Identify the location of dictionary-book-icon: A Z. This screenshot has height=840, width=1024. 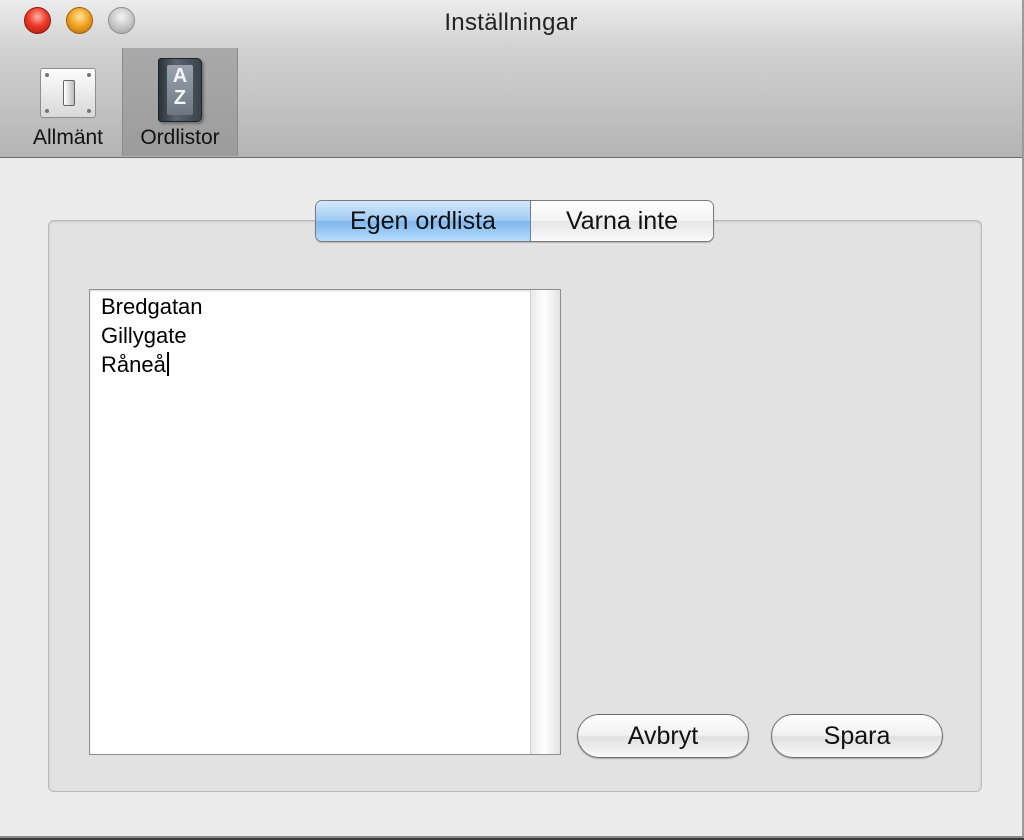
(180, 90).